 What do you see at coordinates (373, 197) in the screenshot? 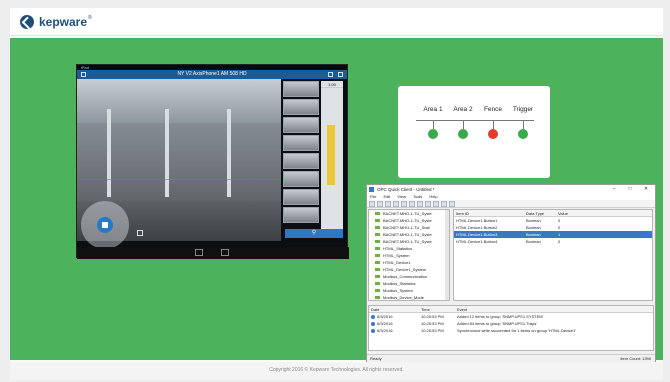
I see `menu-file: File` at bounding box center [373, 197].